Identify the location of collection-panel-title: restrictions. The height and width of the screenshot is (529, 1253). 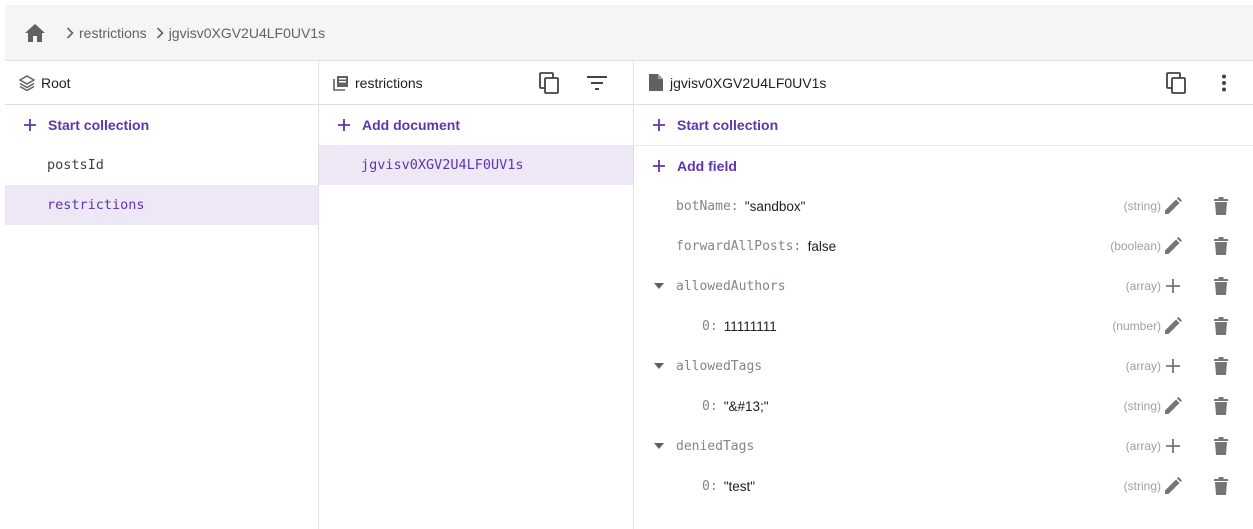
(389, 82).